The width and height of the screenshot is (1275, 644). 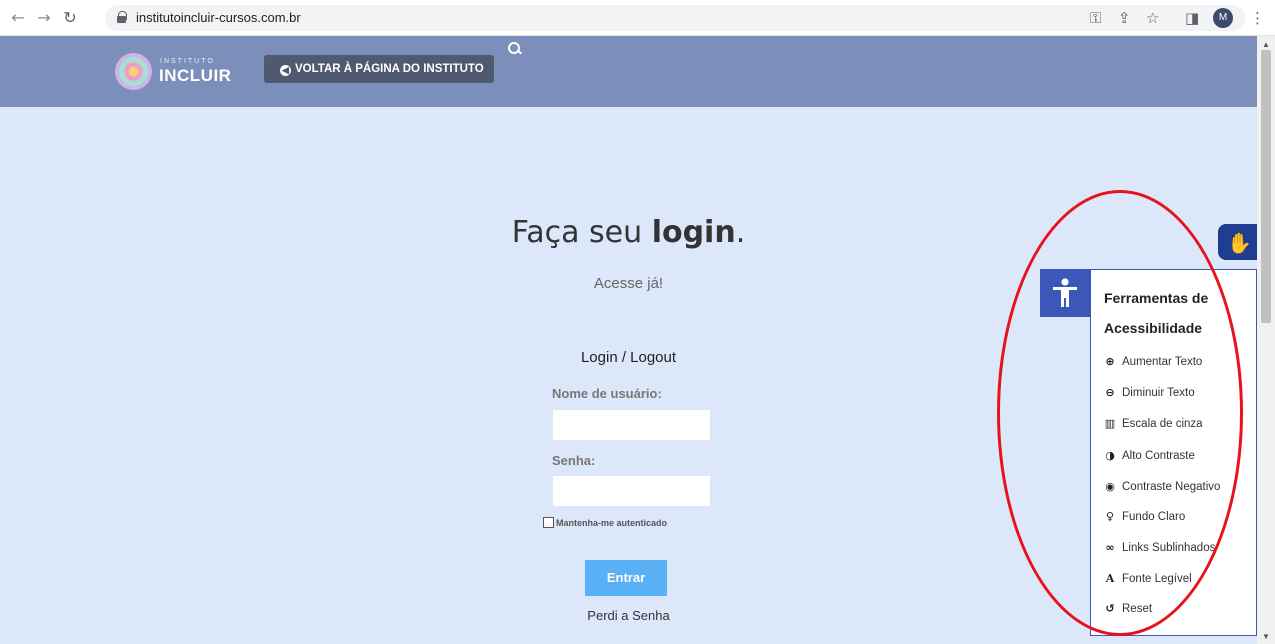 I want to click on profile-avatar: M, so click(x=1223, y=18).